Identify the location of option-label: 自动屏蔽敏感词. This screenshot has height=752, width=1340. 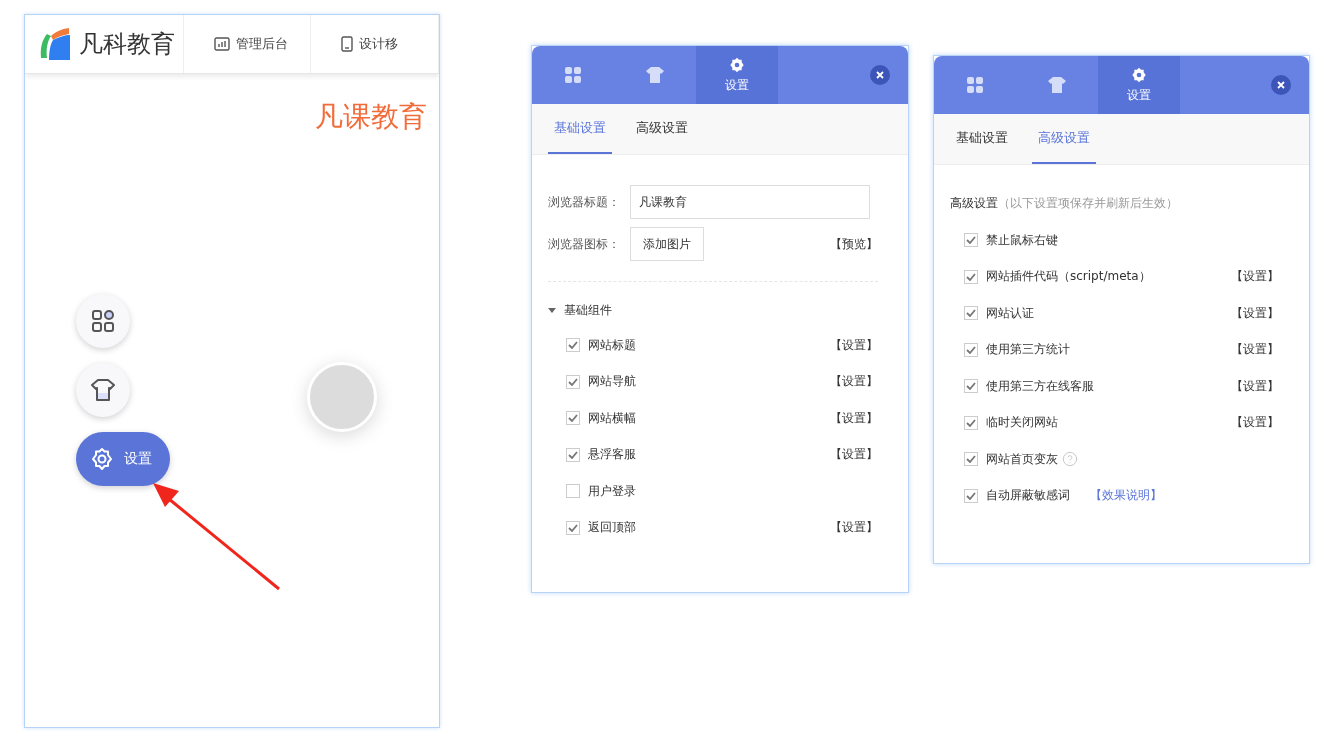
(1028, 496).